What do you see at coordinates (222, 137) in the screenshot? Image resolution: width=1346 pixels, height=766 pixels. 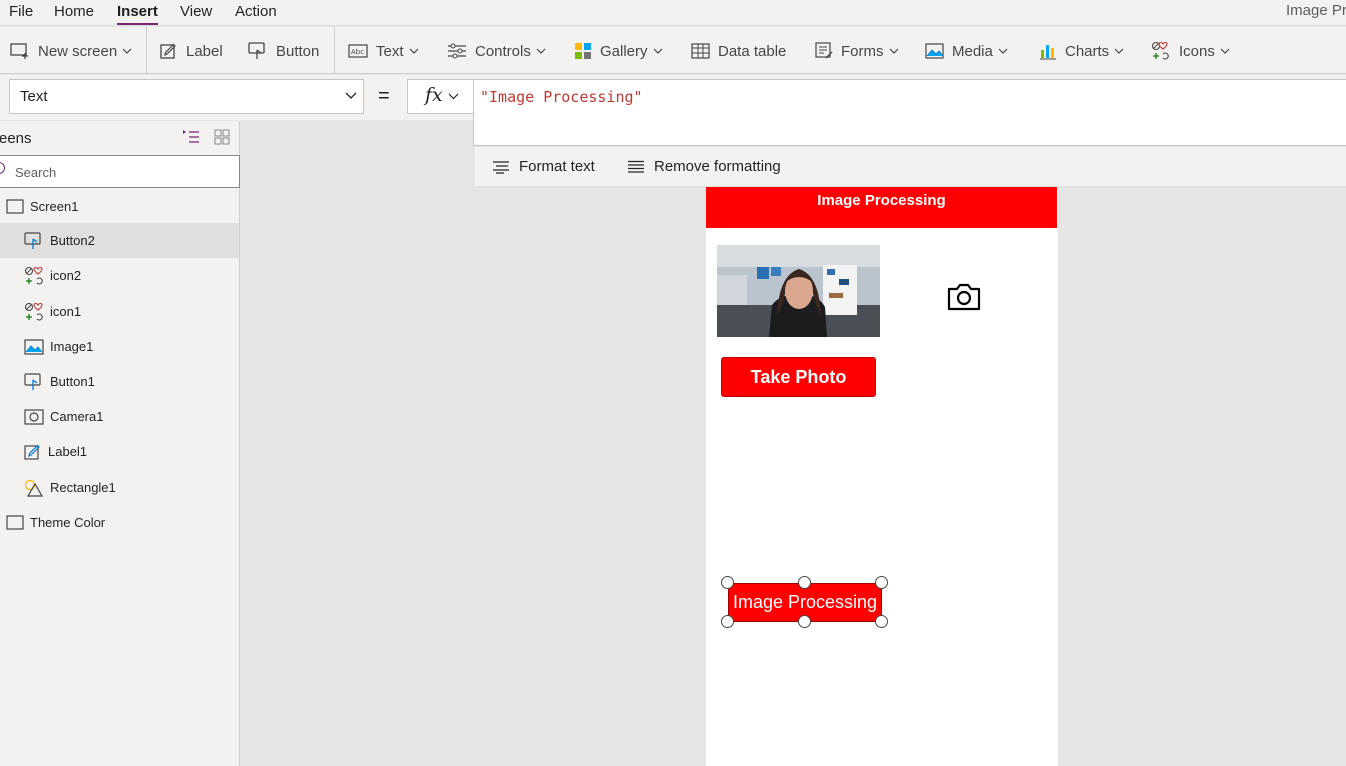 I see `grid-view-icon` at bounding box center [222, 137].